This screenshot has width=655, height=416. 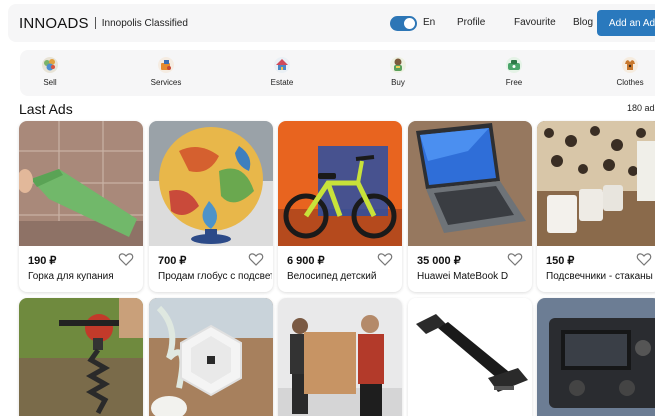 I want to click on brand-subtitle: Innopolis Classified, so click(x=144, y=23).